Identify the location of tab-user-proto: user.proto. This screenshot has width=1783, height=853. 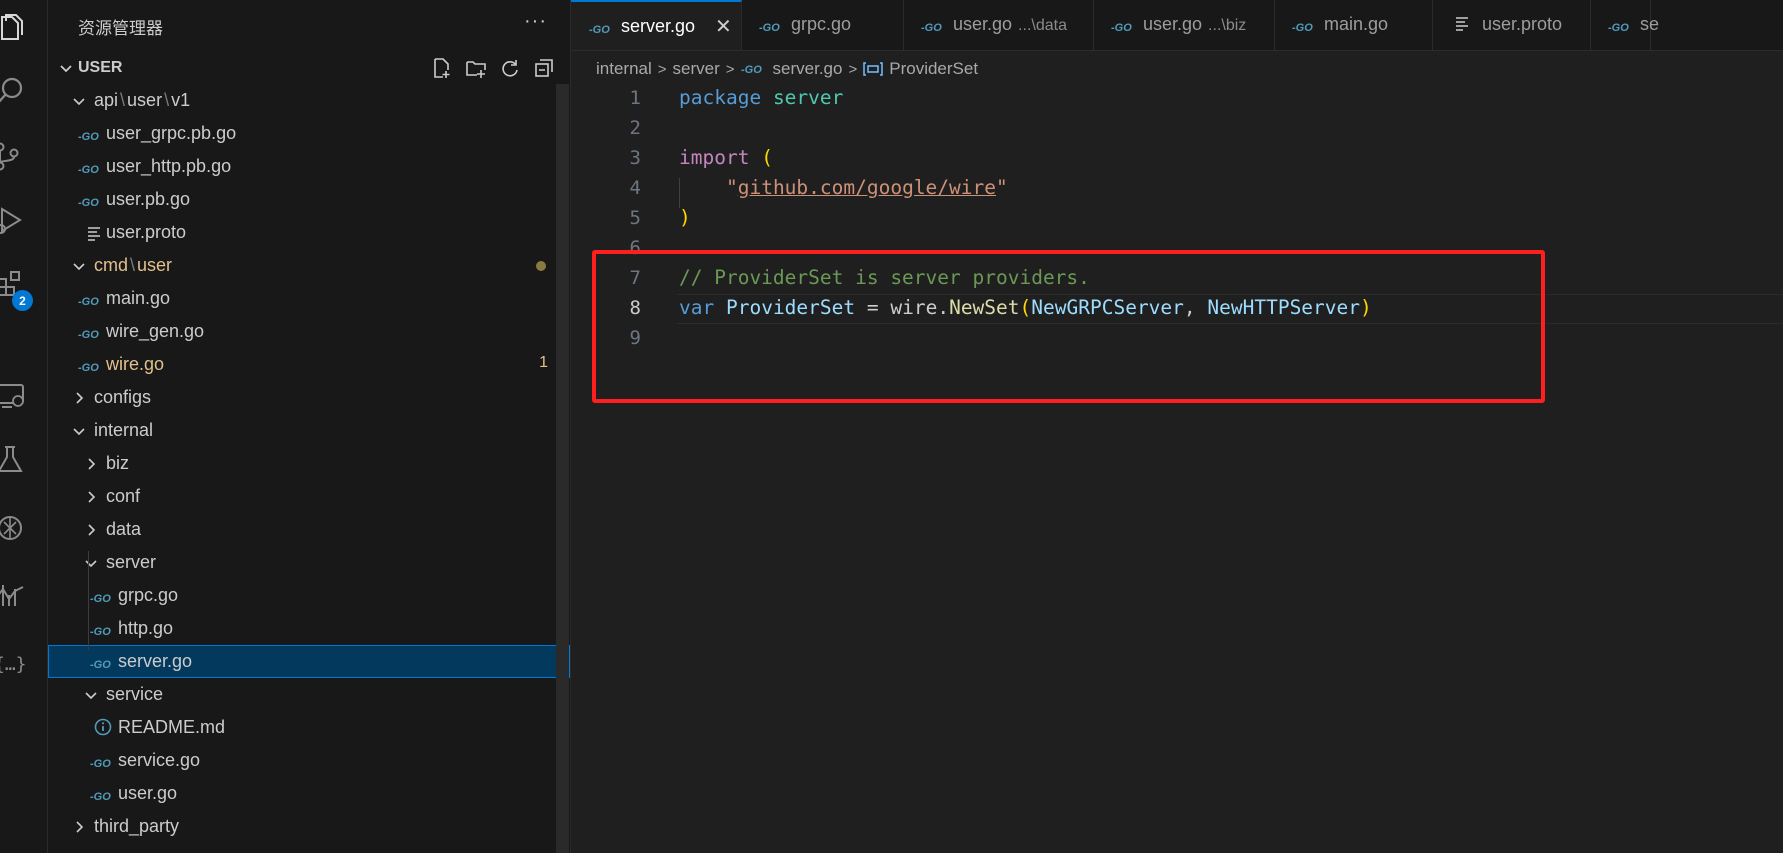
(1511, 25).